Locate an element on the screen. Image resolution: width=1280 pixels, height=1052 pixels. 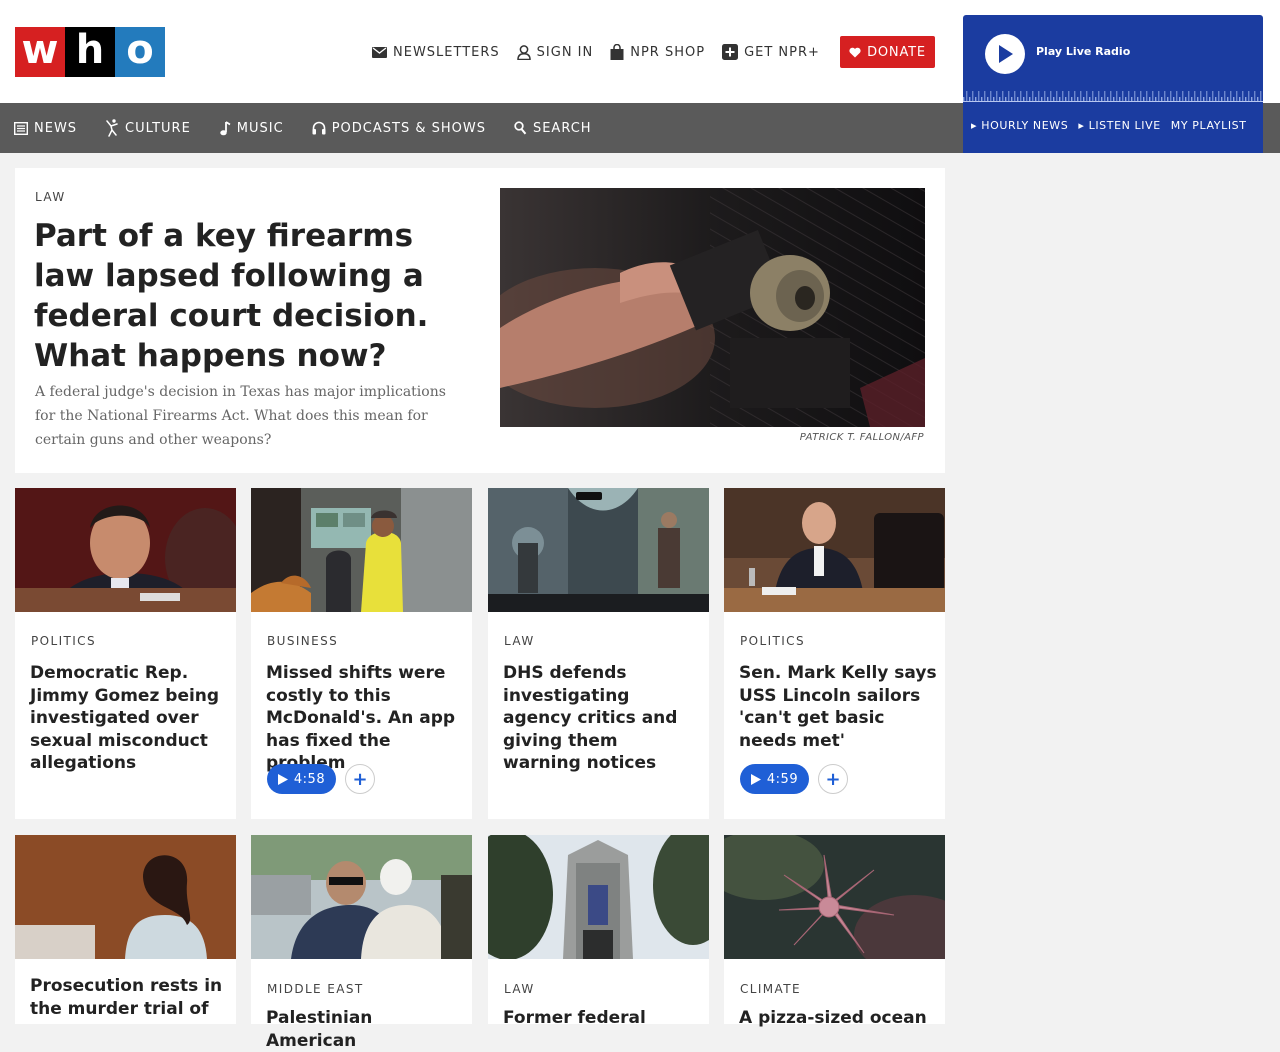
nav-item-news: NEWS is located at coordinates (45, 128).